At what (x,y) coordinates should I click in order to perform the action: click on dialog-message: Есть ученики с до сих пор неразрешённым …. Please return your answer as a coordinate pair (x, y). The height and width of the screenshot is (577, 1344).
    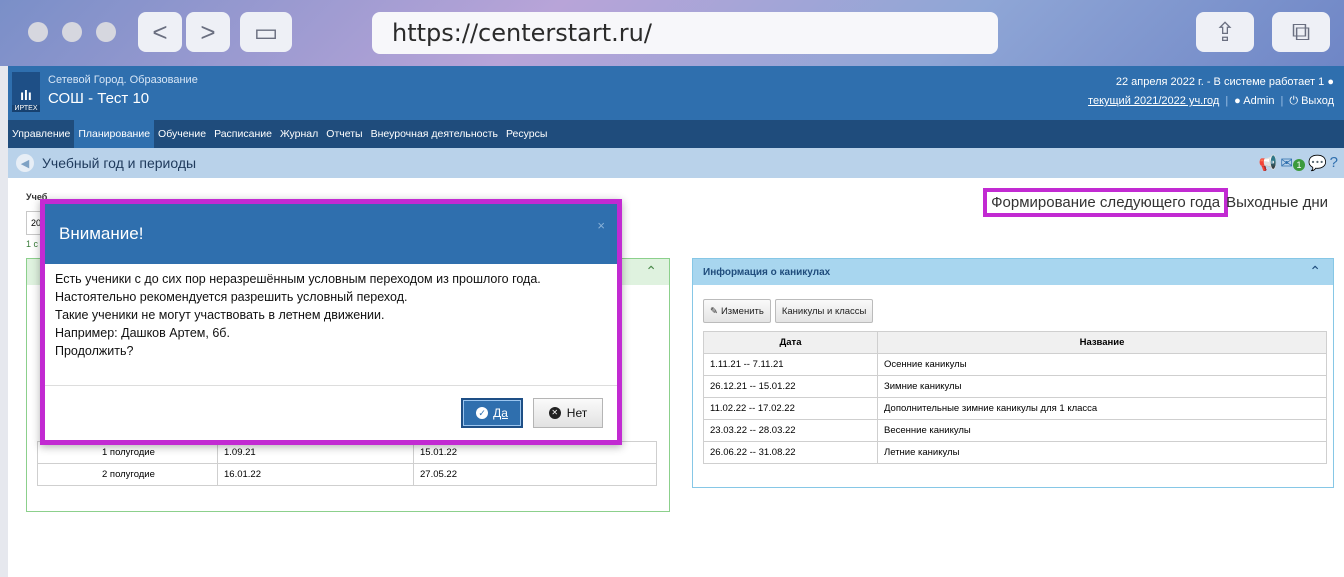
    Looking at the image, I should click on (331, 325).